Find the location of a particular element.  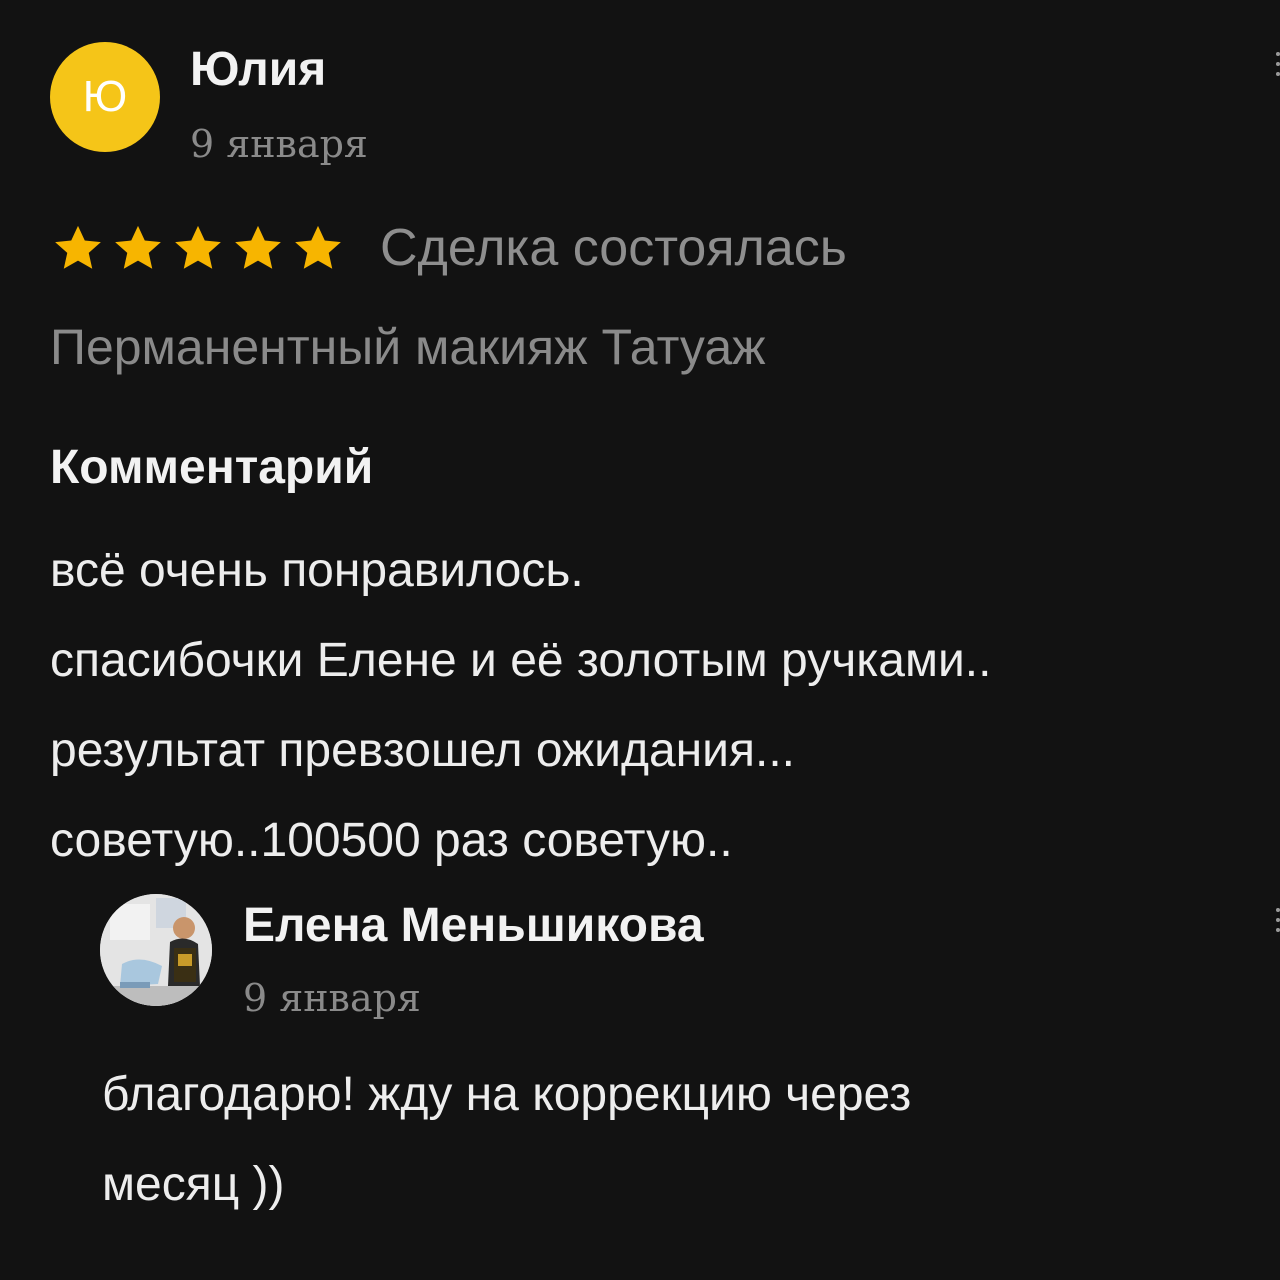

avatar-initial: Ю is located at coordinates (105, 96).